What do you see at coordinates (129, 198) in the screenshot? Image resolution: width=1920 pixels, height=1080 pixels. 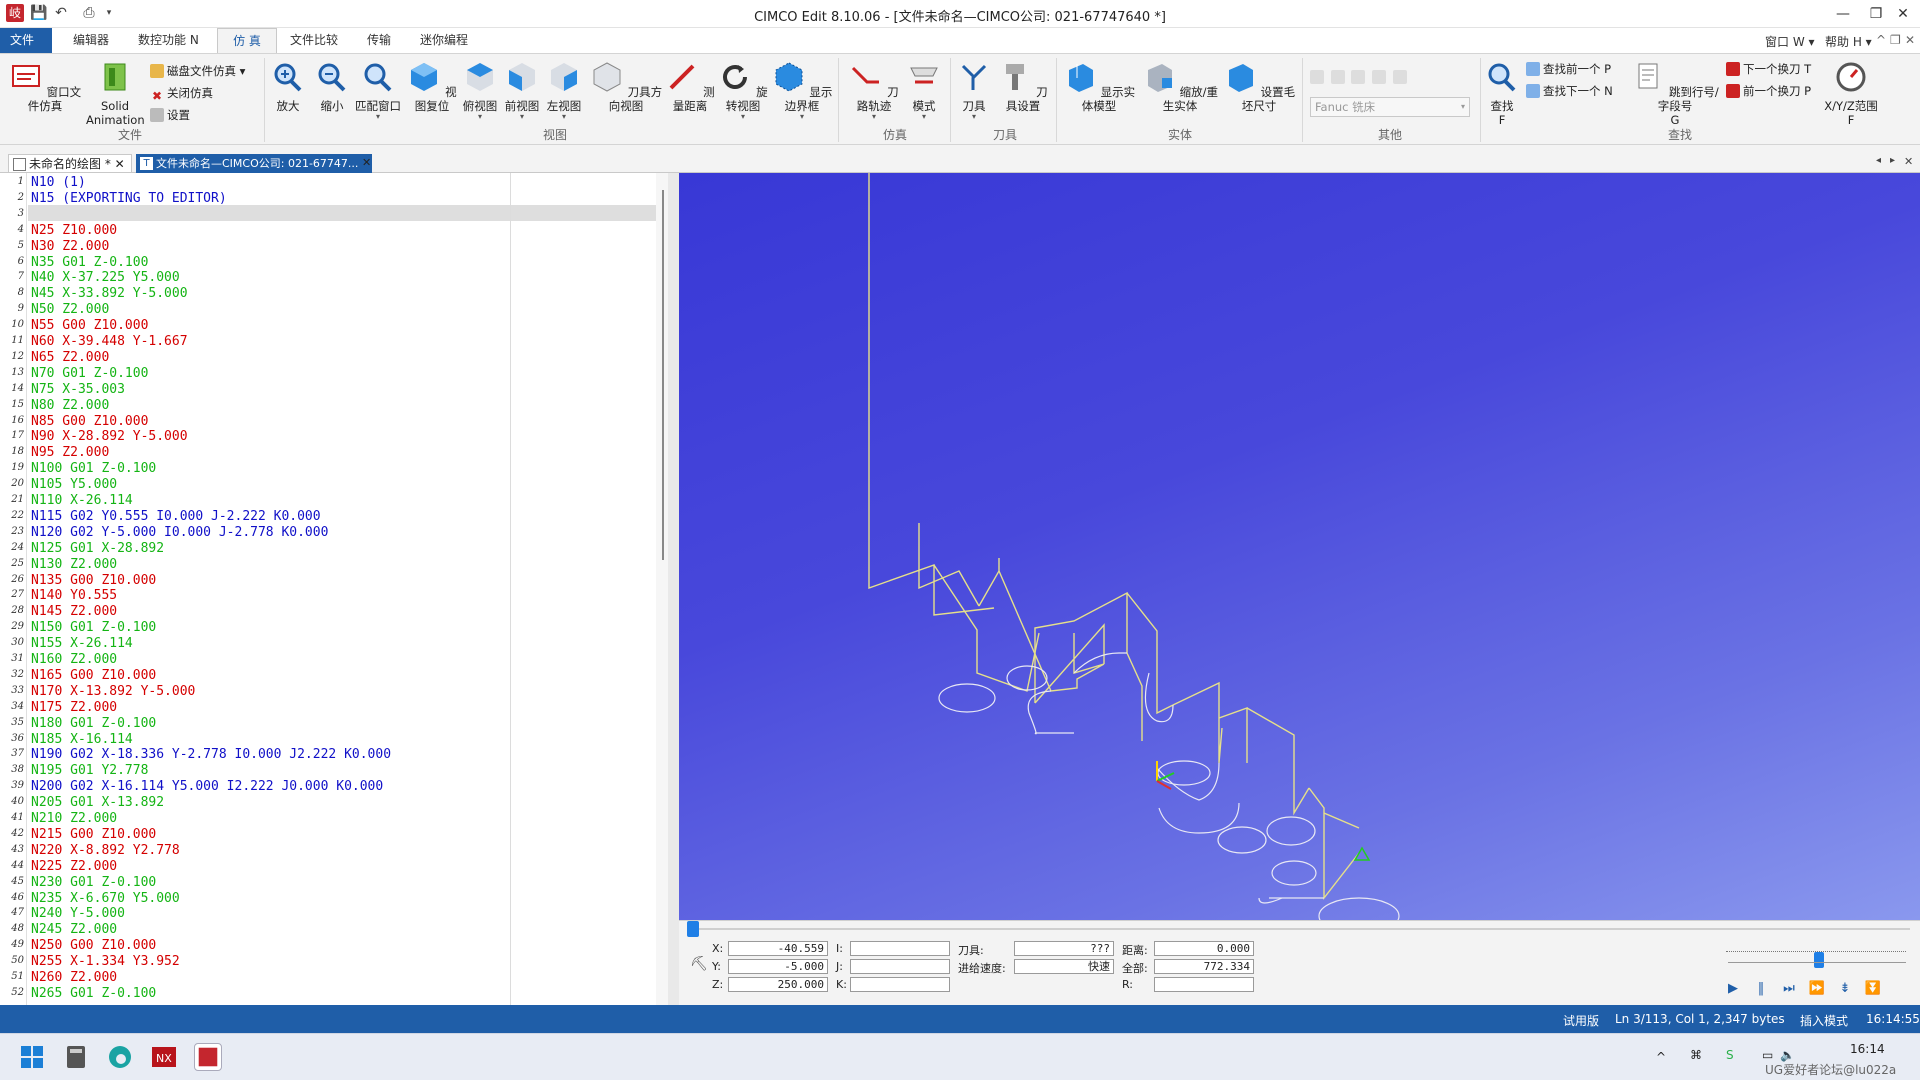 I see `code-line: N15 (EXPORTING TO EDITOR)` at bounding box center [129, 198].